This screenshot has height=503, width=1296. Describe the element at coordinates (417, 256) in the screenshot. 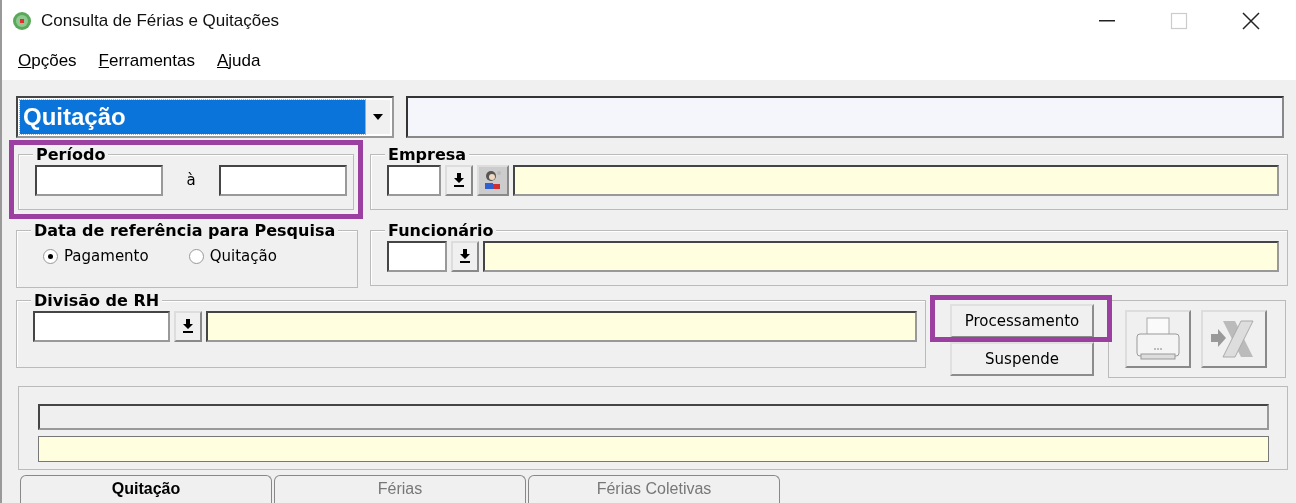

I see `employee-code-field` at that location.